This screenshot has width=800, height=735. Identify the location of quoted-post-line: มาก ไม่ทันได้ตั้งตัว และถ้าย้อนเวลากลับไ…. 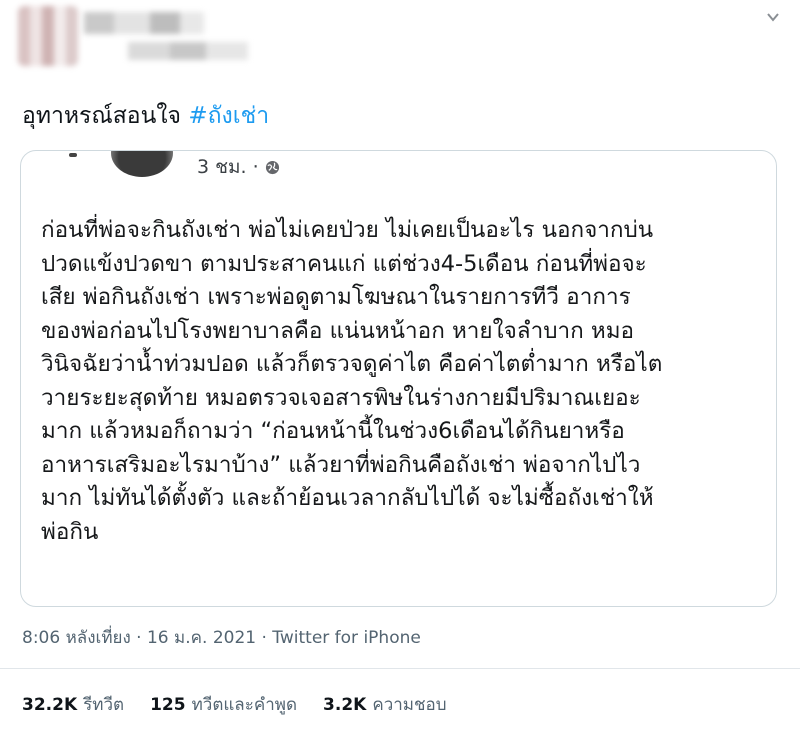
(347, 498).